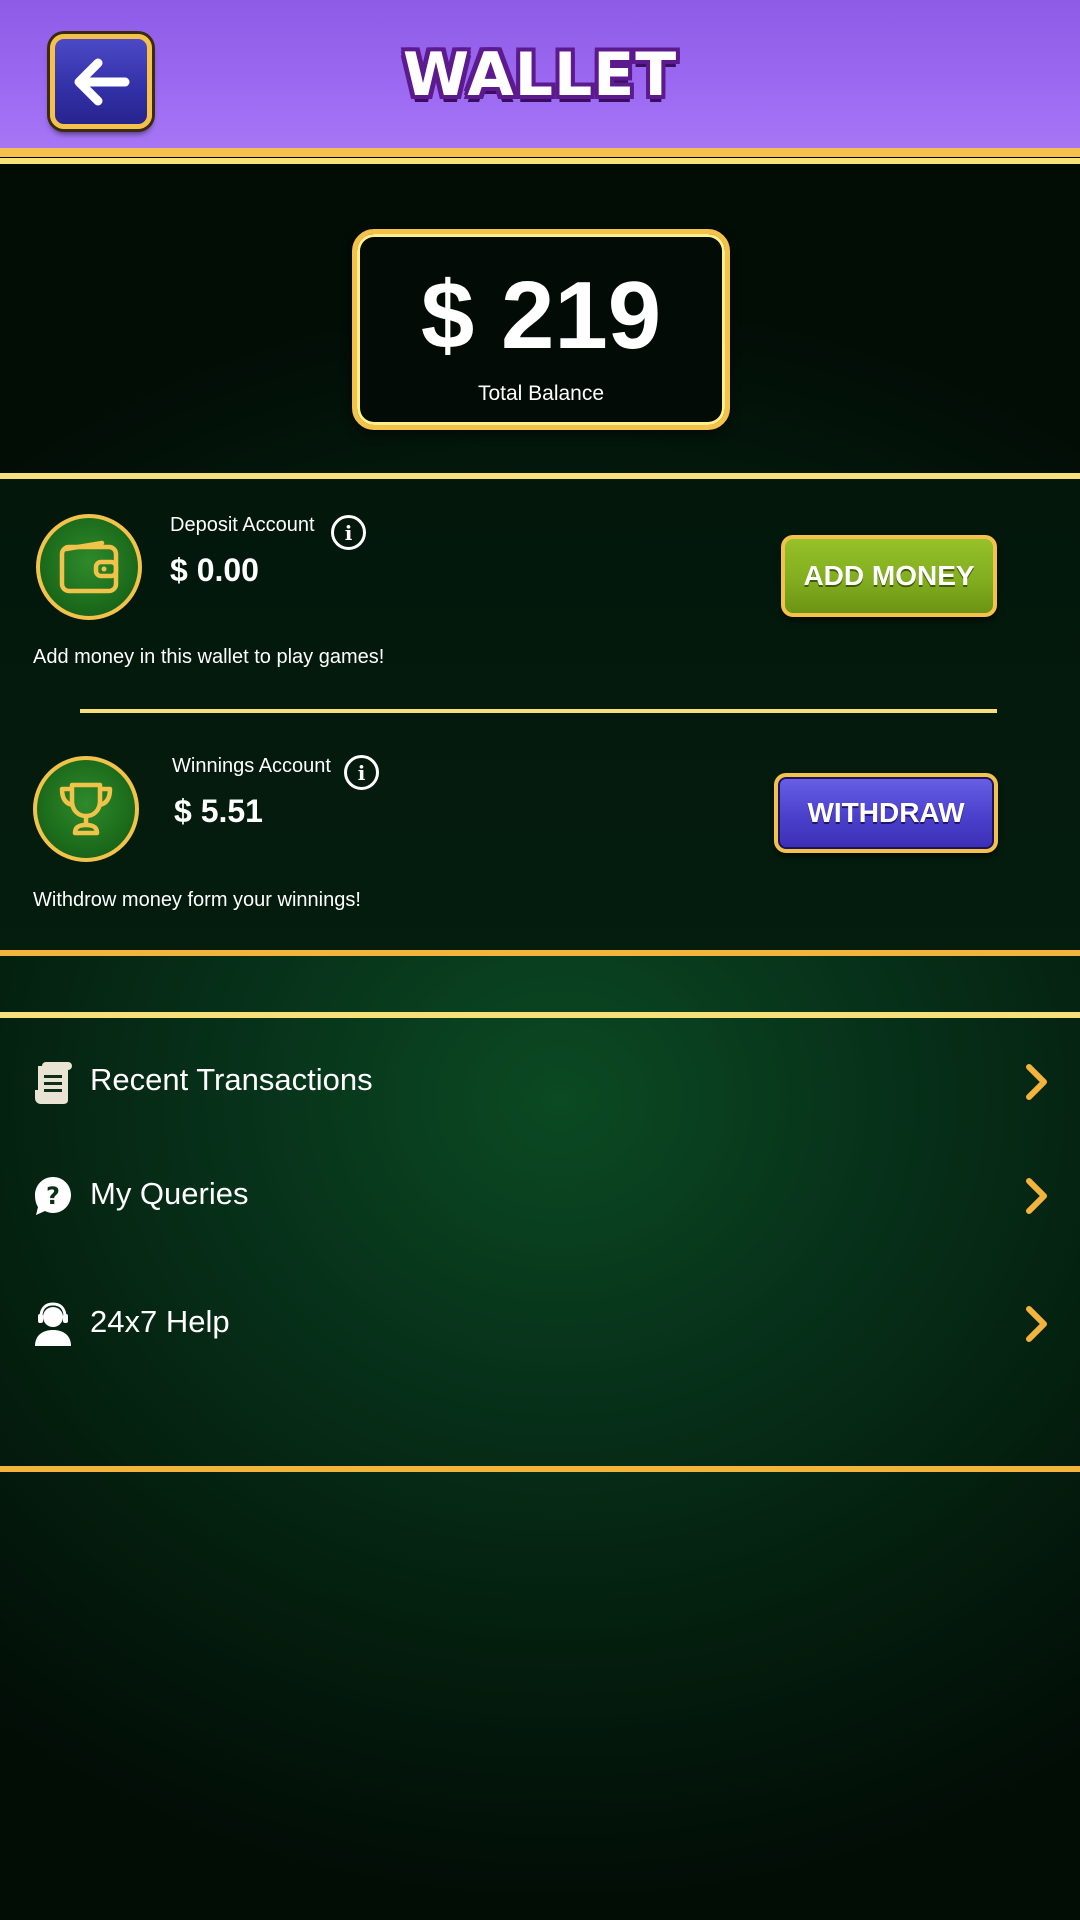  I want to click on question-bubble-icon: ?, so click(53, 1196).